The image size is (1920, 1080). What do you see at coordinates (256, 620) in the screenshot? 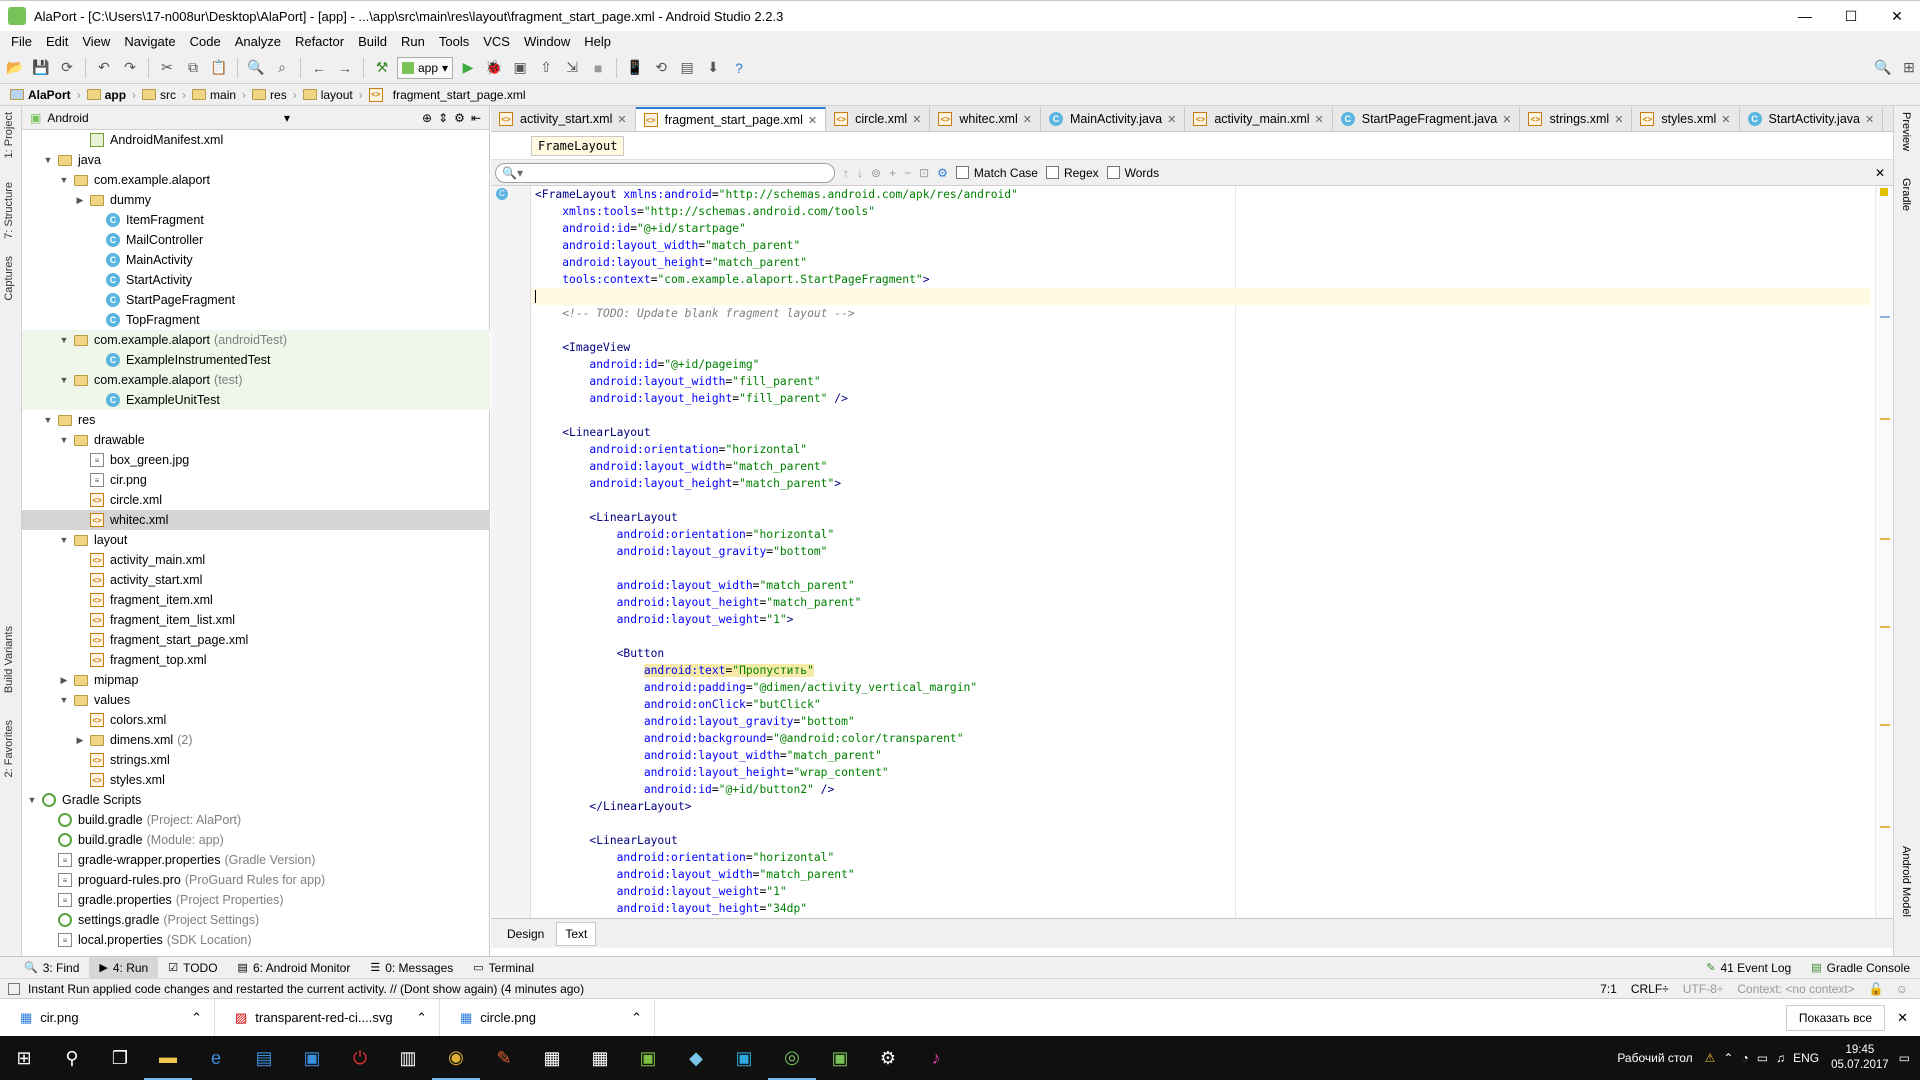
I see `tree-item: <> fragment_item_list.xml` at bounding box center [256, 620].